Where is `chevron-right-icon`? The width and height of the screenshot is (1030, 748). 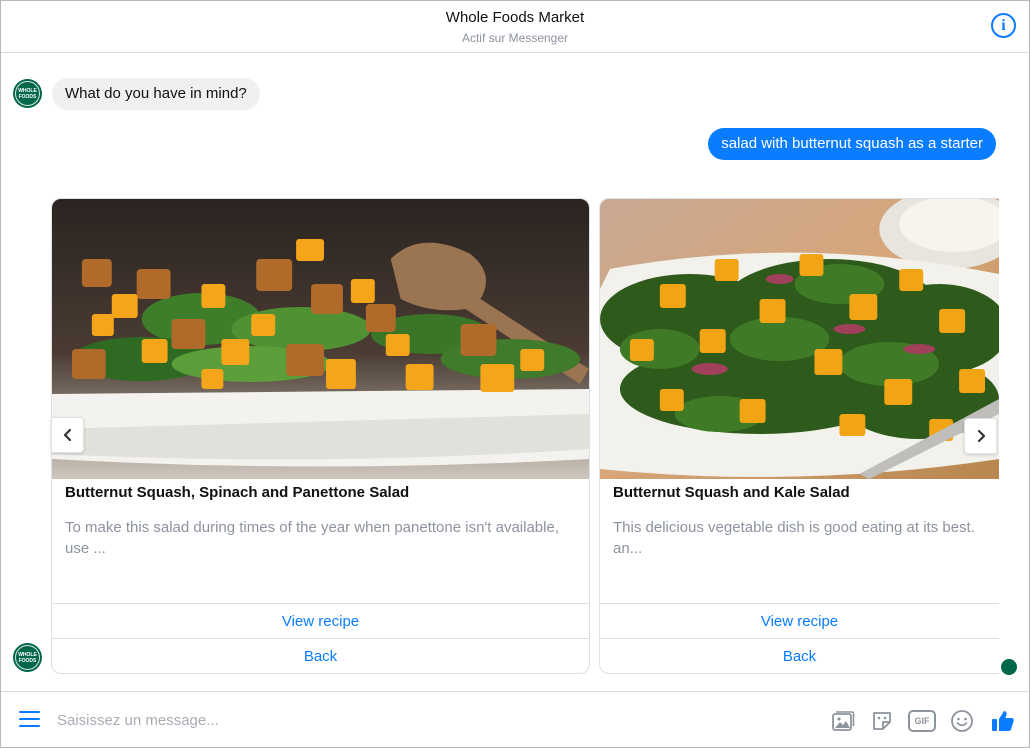 chevron-right-icon is located at coordinates (981, 436).